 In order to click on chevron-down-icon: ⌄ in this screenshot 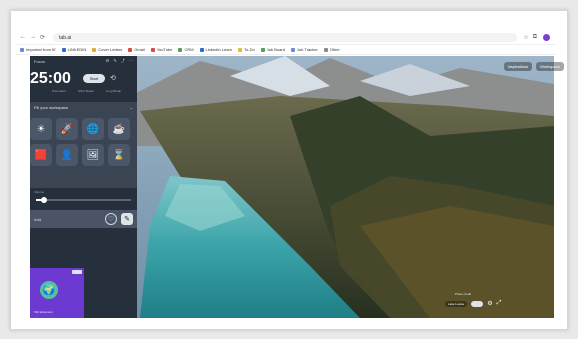, I will do `click(131, 107)`.